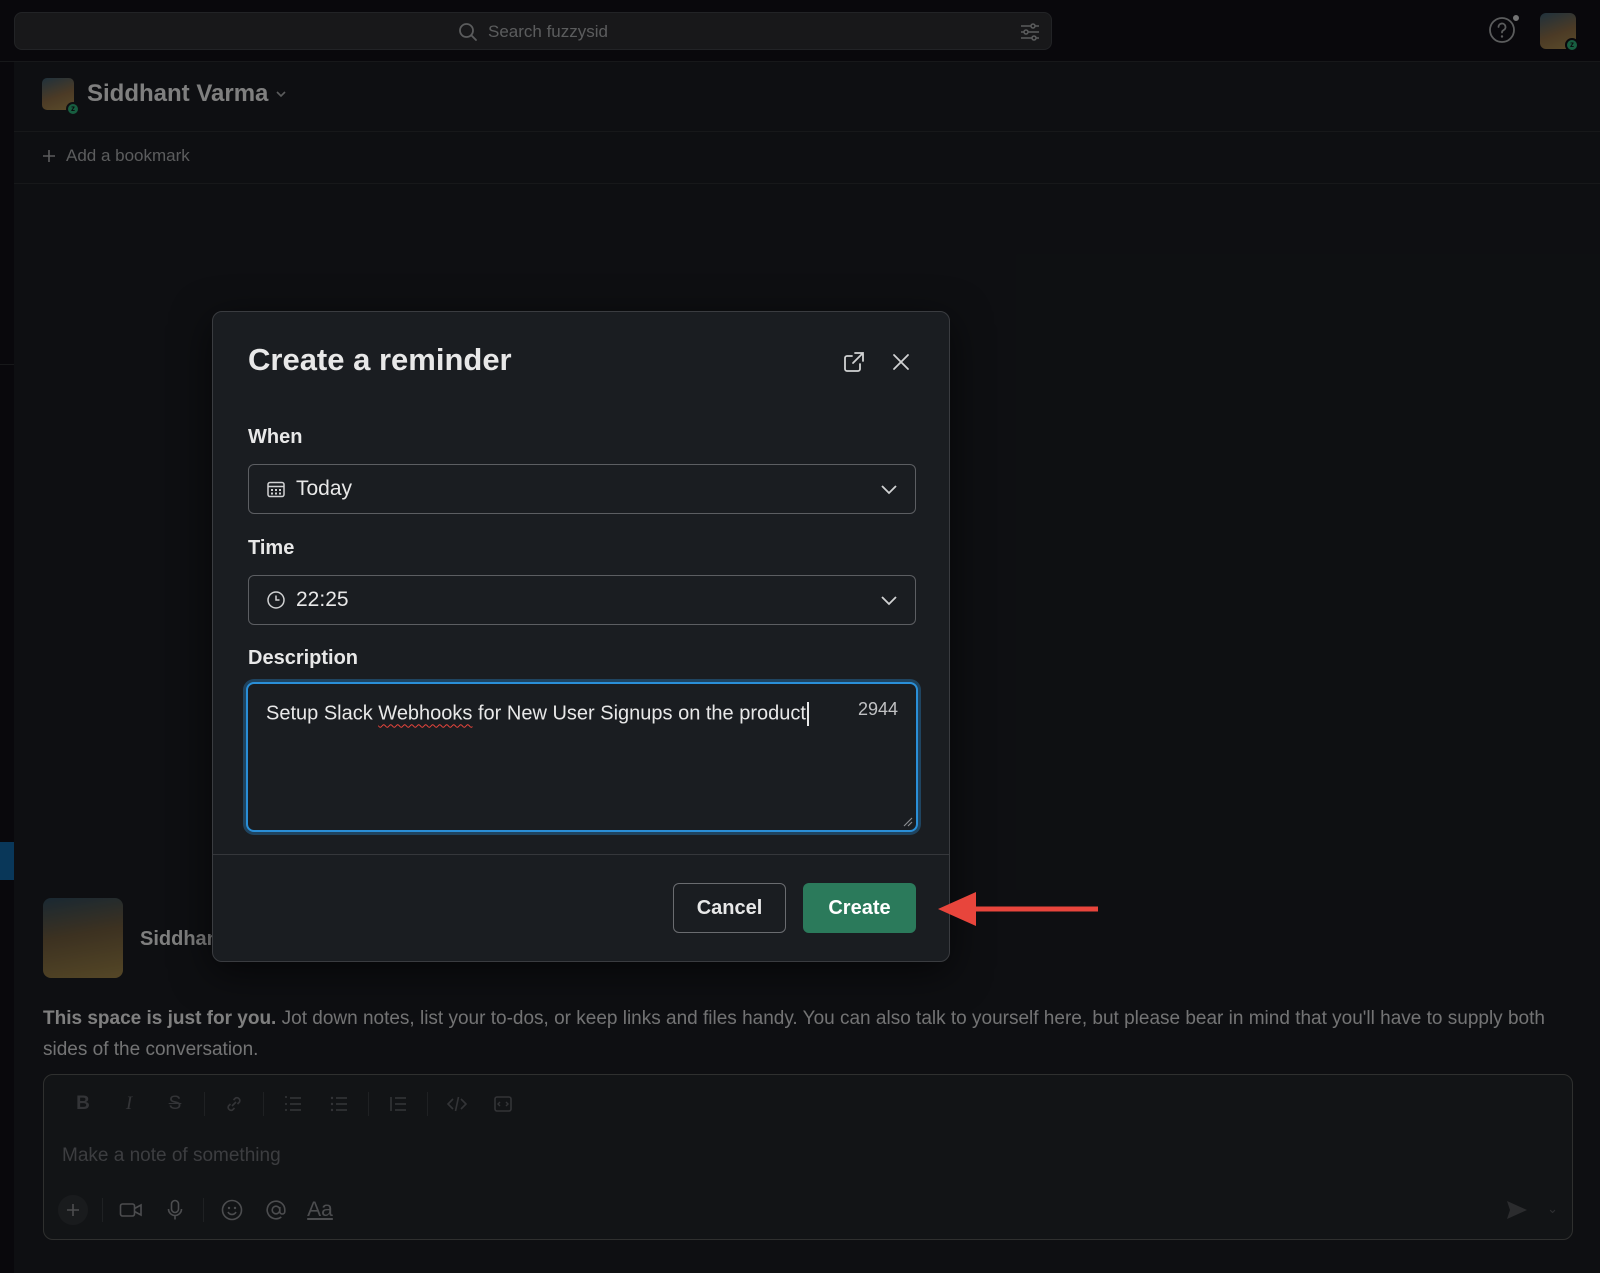  Describe the element at coordinates (276, 600) in the screenshot. I see `clock-icon` at that location.